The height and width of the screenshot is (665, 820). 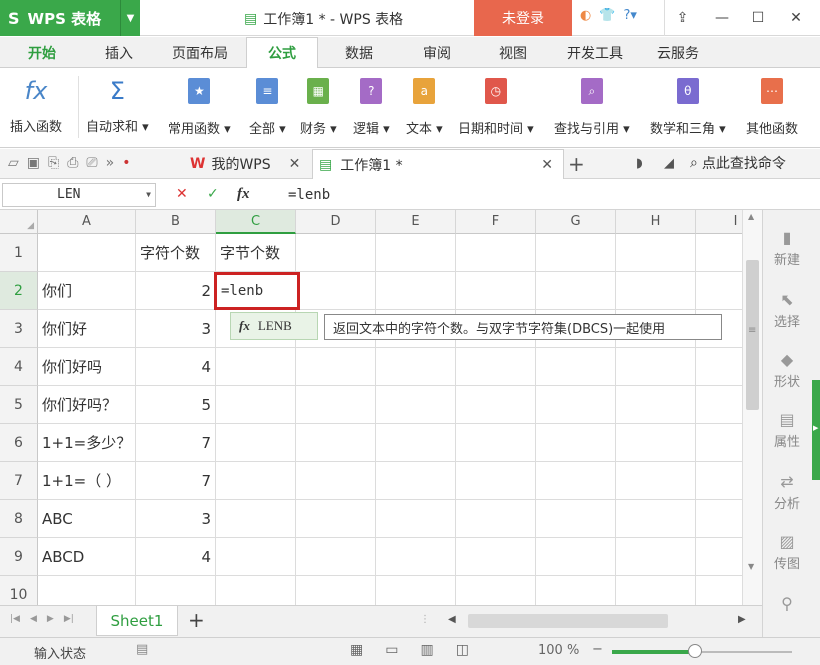 What do you see at coordinates (87, 481) in the screenshot?
I see `cell-a7: 1+1=（ ）` at bounding box center [87, 481].